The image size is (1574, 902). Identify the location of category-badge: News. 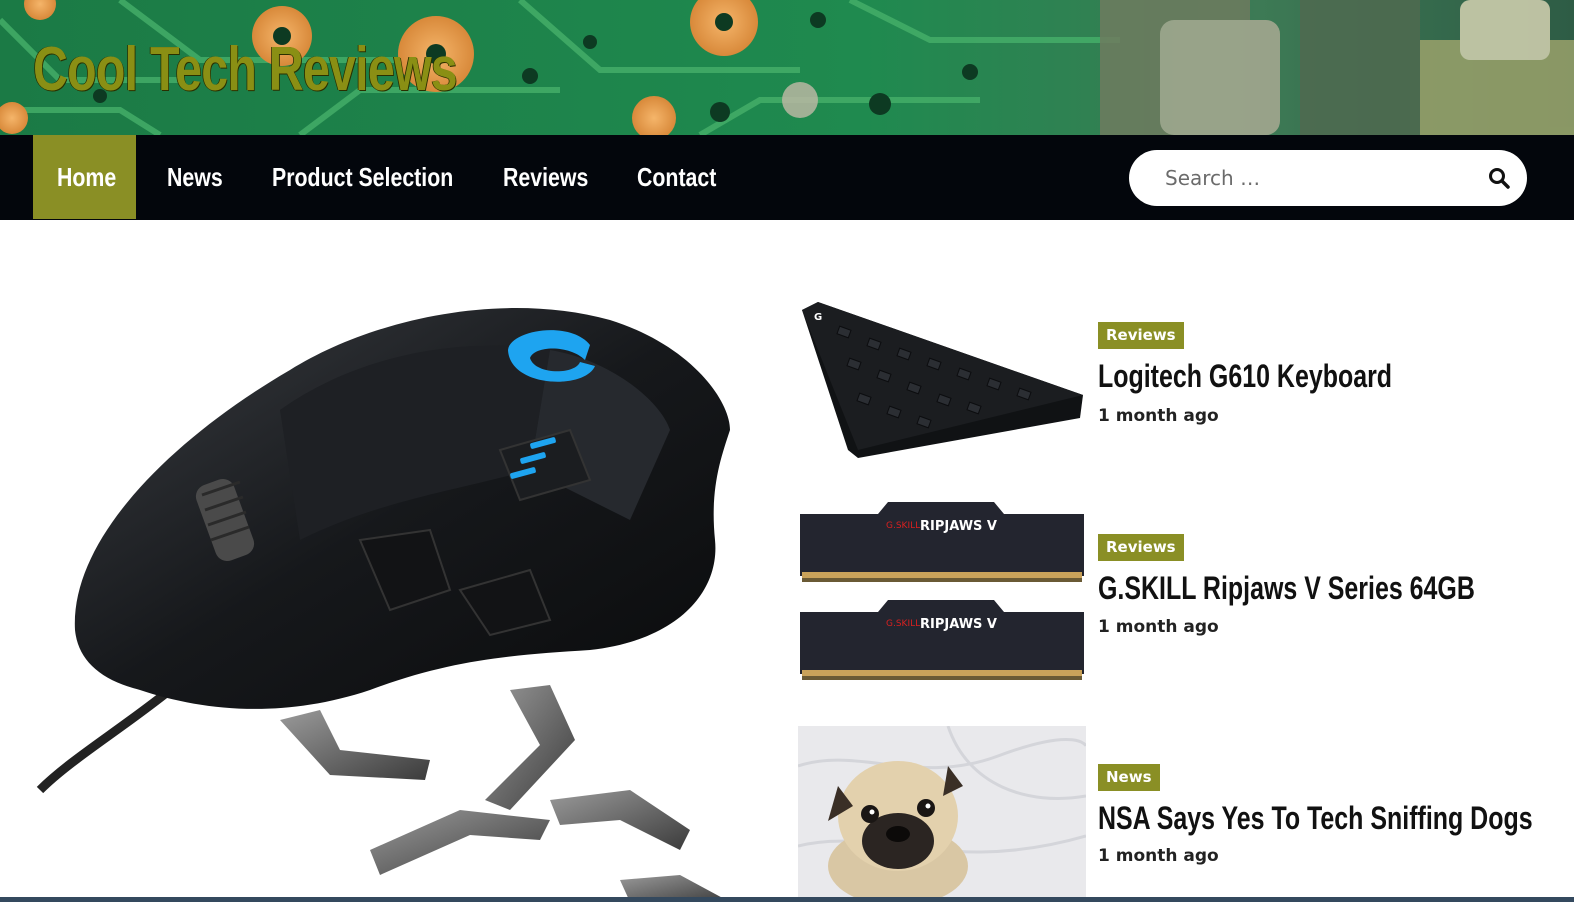
(1129, 777).